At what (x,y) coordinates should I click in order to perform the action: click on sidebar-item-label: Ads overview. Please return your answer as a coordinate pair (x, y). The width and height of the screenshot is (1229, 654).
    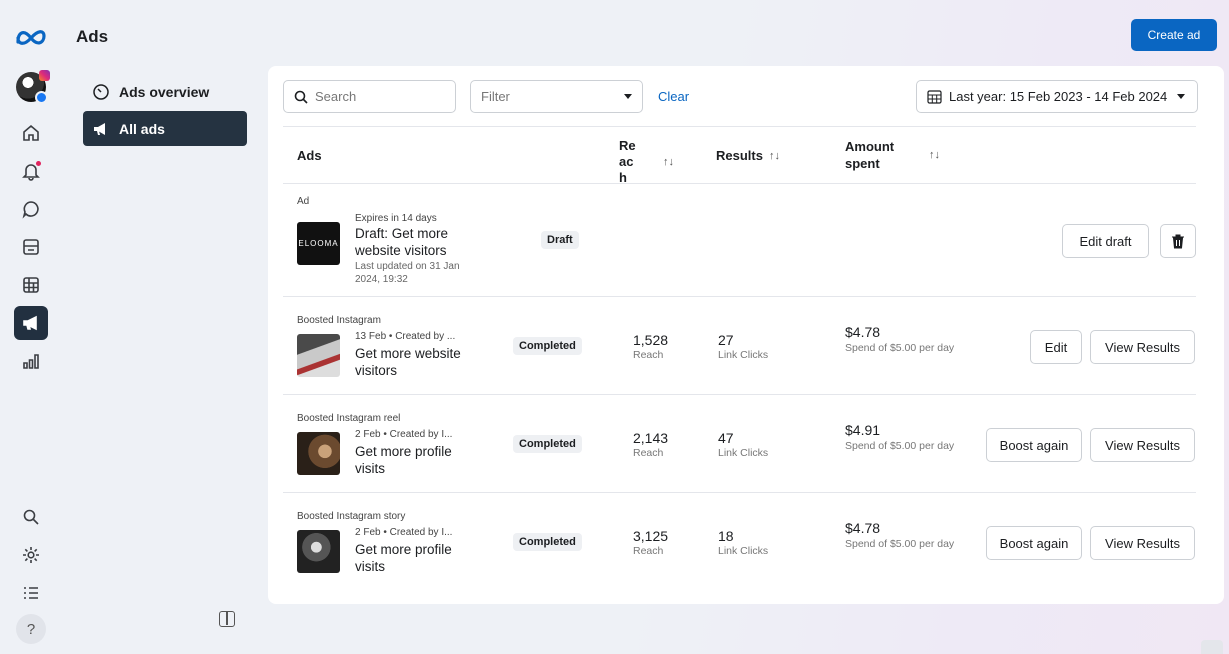
    Looking at the image, I should click on (164, 91).